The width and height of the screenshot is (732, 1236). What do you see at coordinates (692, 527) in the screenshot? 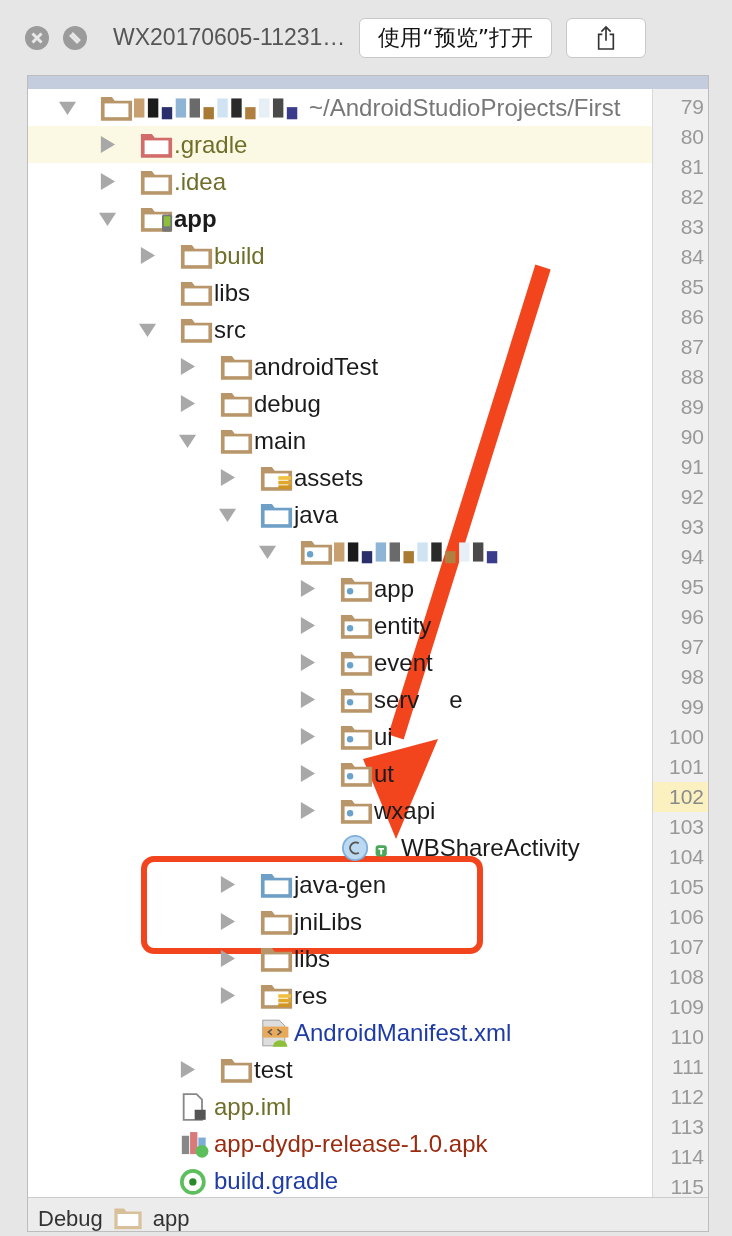
I see `line-number: 93` at bounding box center [692, 527].